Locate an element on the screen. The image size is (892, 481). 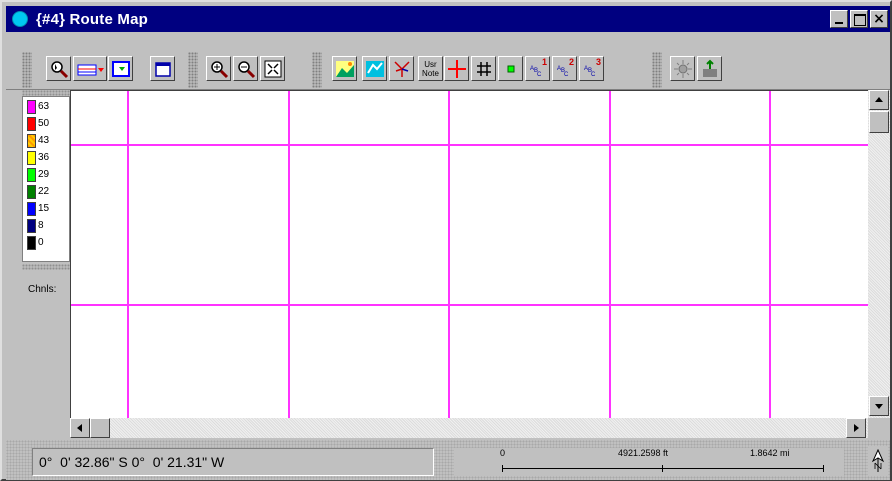
scroll-down-button is located at coordinates (879, 406).